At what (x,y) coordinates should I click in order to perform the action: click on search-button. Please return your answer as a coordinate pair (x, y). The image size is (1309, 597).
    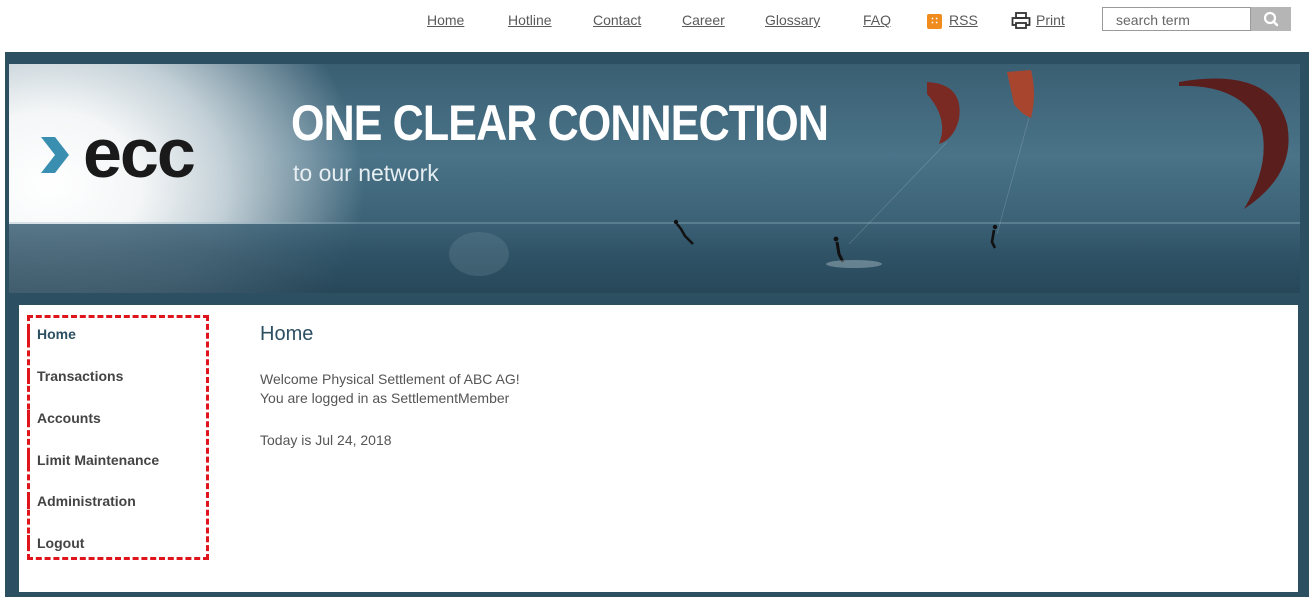
    Looking at the image, I should click on (1271, 19).